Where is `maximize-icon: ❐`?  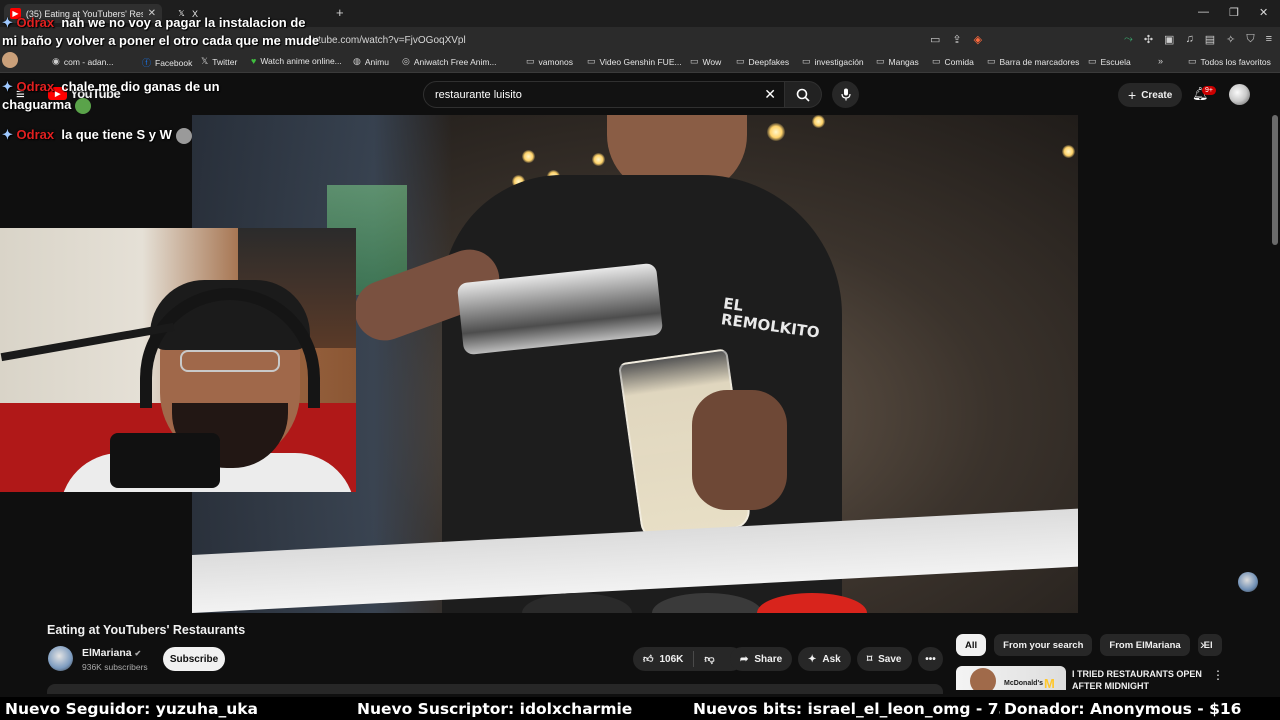 maximize-icon: ❐ is located at coordinates (1234, 12).